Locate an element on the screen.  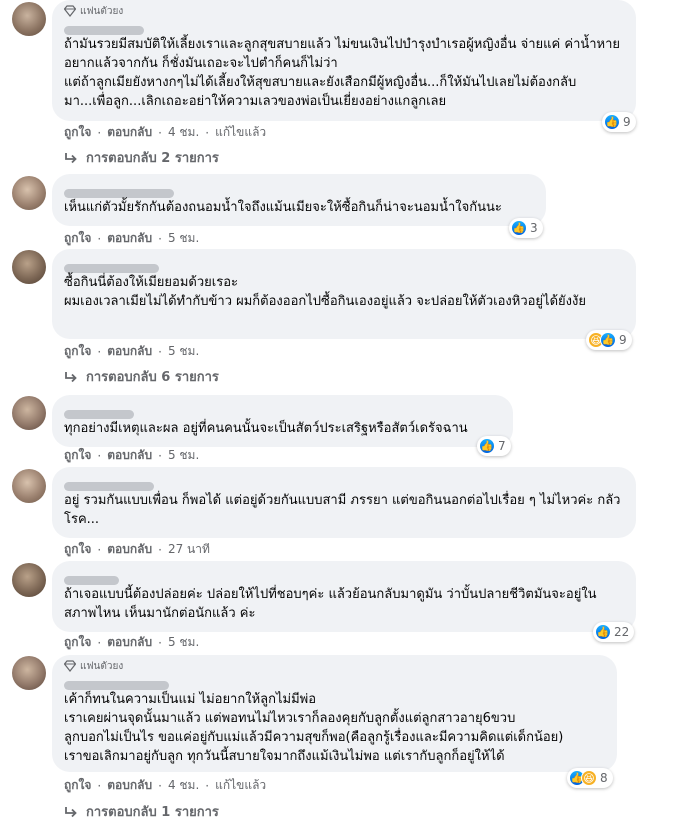
replies-label: การตอบกลับ 1 รายการ is located at coordinates (152, 812).